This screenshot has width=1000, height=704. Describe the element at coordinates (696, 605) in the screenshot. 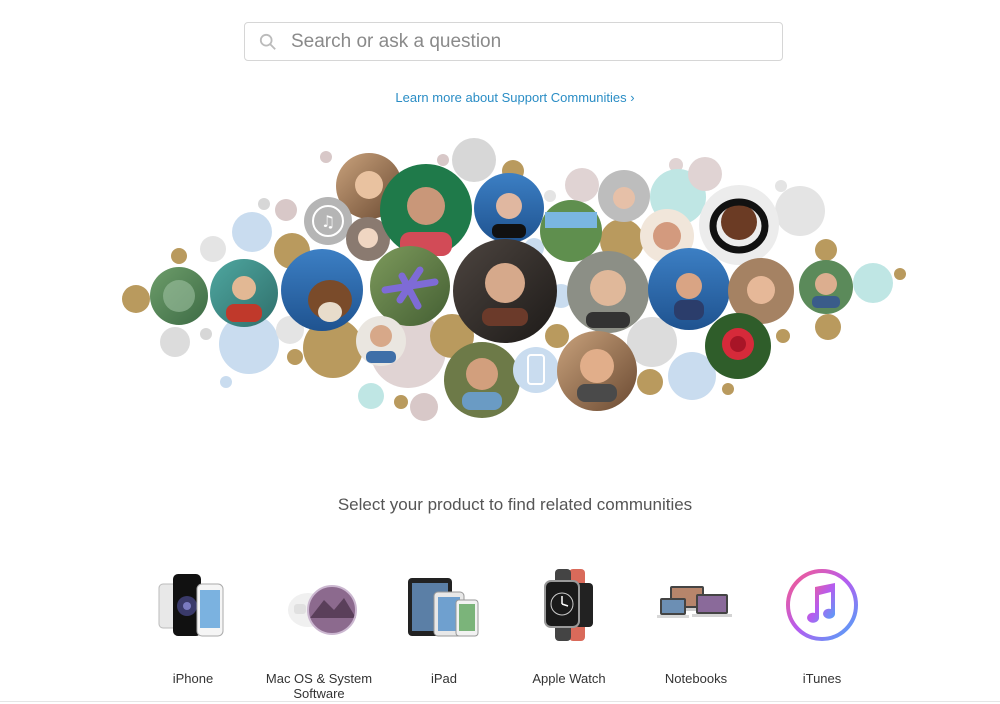

I see `notebooks-image` at that location.